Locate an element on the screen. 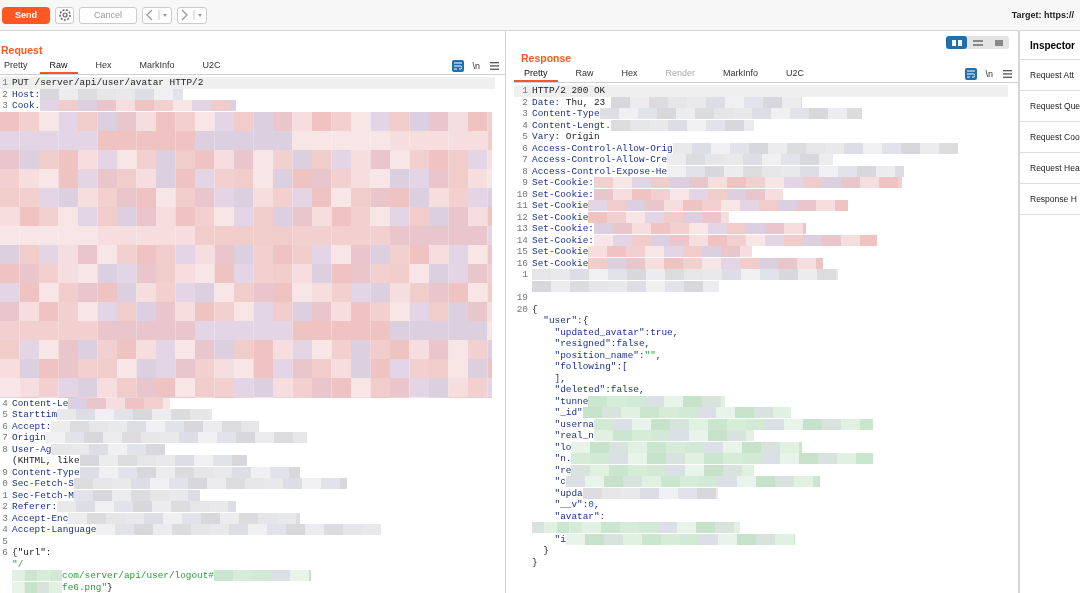 This screenshot has height=593, width=1080. inspector-section: Request Hea is located at coordinates (1050, 168).